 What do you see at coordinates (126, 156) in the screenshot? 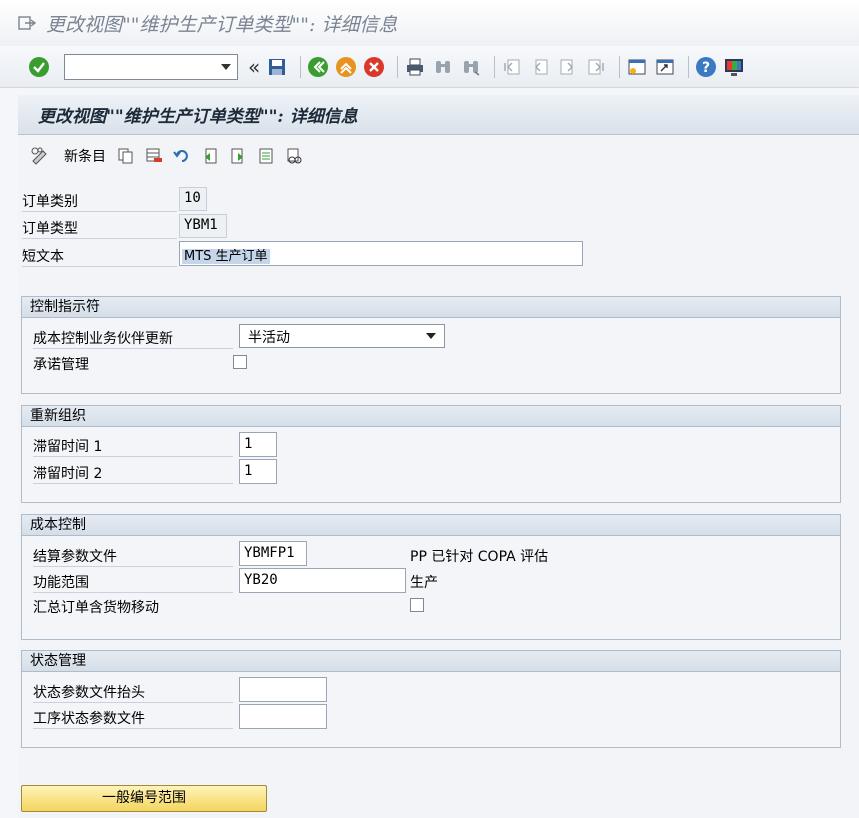
I see `copy-as-icon` at bounding box center [126, 156].